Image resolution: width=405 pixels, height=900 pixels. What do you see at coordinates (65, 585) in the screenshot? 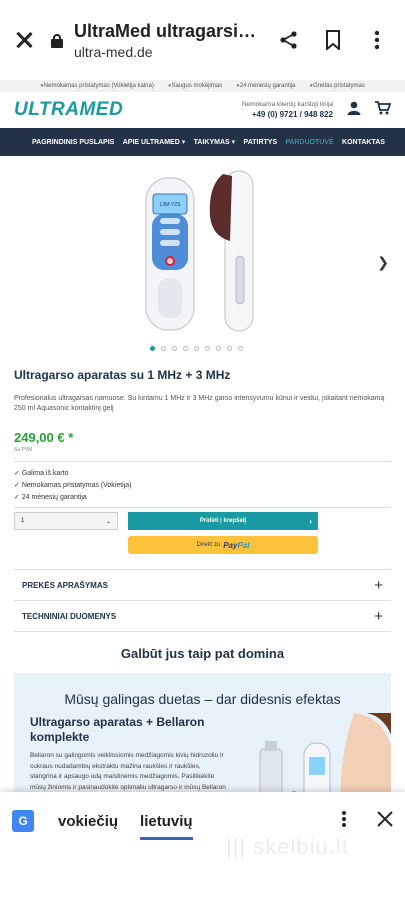
I see `accordion-label: PREKĖS APRAŠYMAS` at bounding box center [65, 585].